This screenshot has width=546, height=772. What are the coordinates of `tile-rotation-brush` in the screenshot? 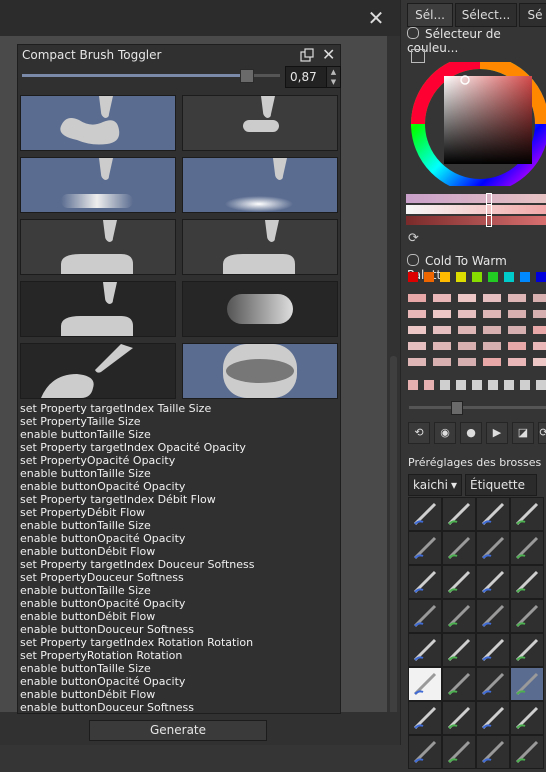 It's located at (98, 371).